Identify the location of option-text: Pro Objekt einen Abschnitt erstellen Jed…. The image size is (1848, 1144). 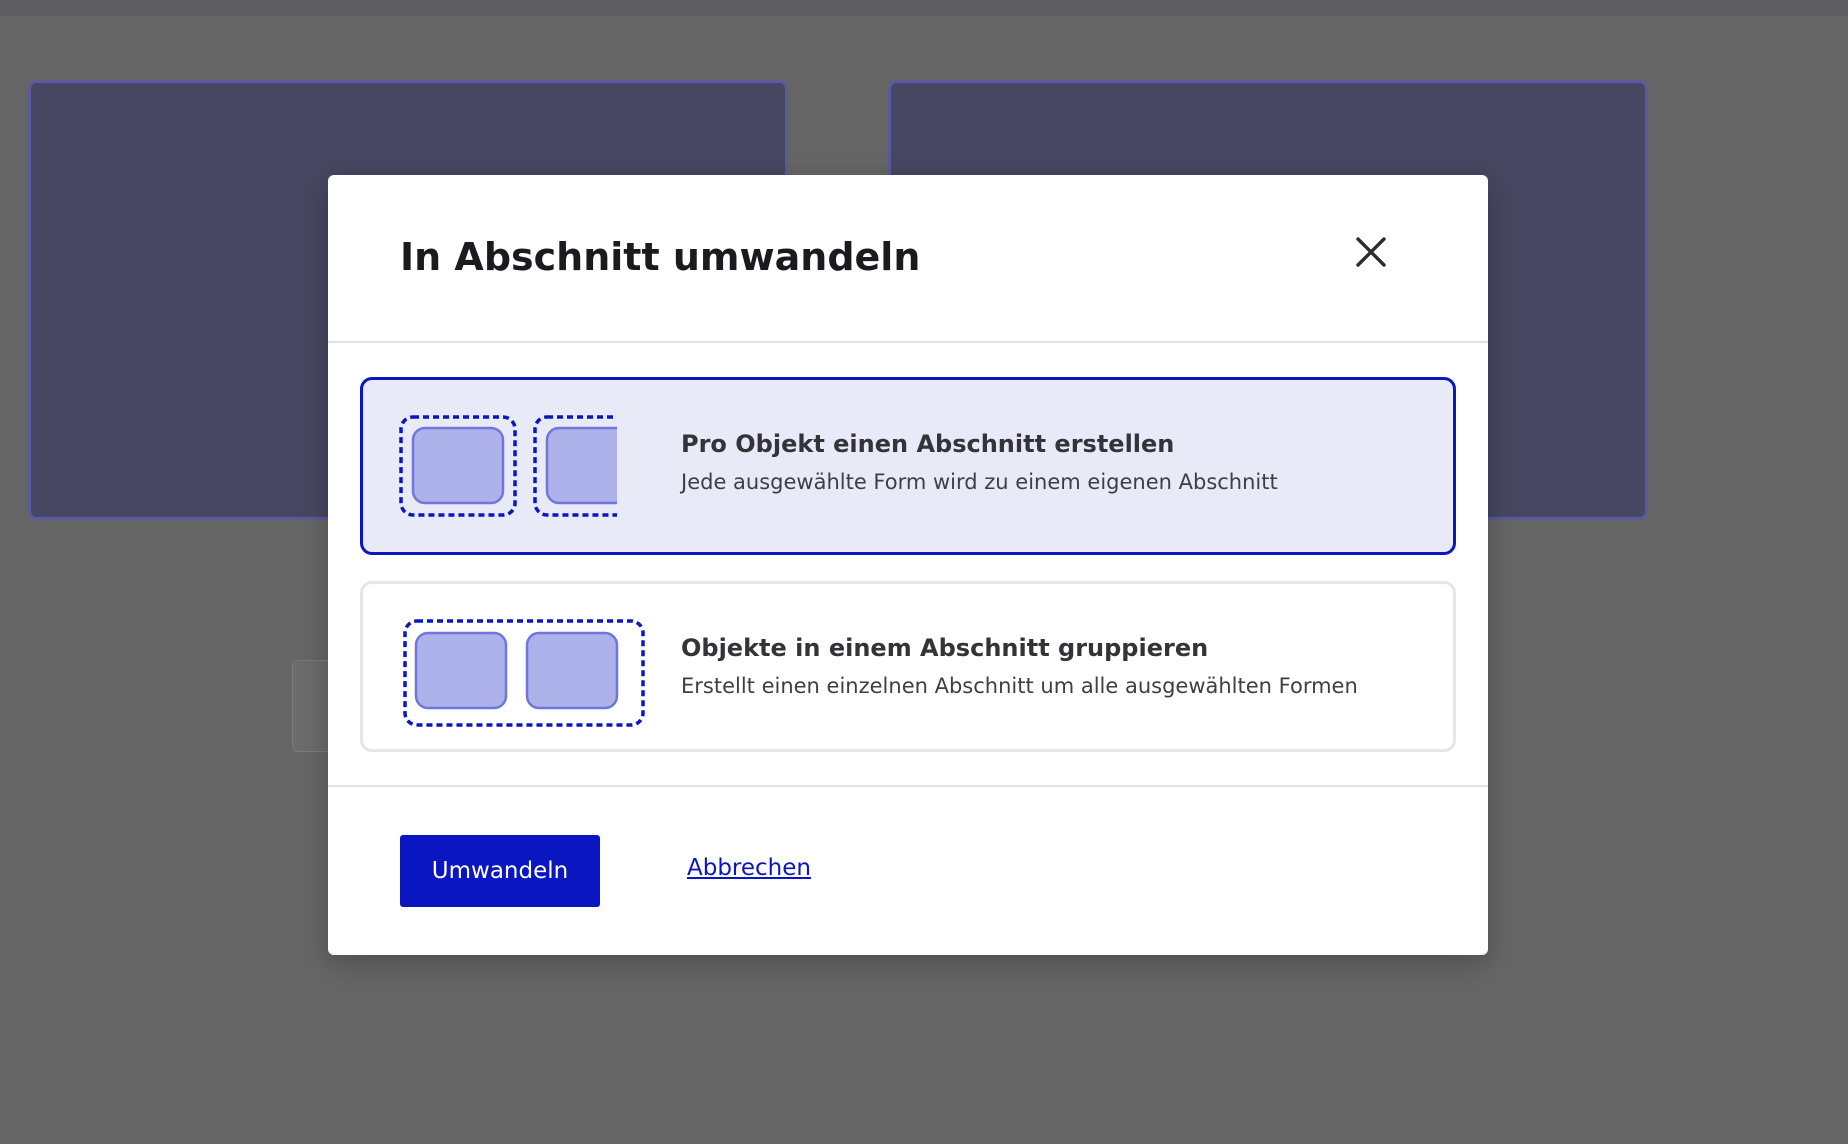
(979, 462).